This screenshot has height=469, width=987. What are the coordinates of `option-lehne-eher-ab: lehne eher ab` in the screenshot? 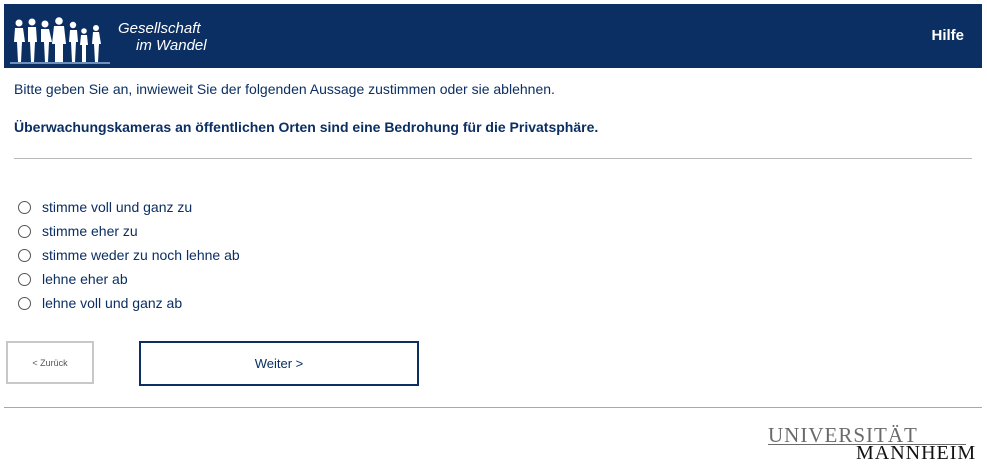 It's located at (129, 279).